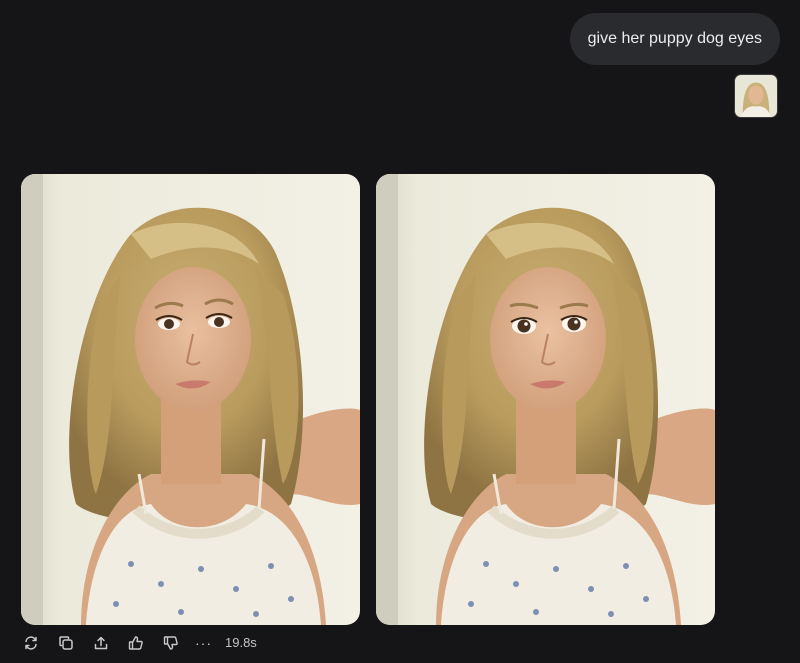 This screenshot has height=663, width=800. I want to click on attached-portrait-image, so click(756, 96).